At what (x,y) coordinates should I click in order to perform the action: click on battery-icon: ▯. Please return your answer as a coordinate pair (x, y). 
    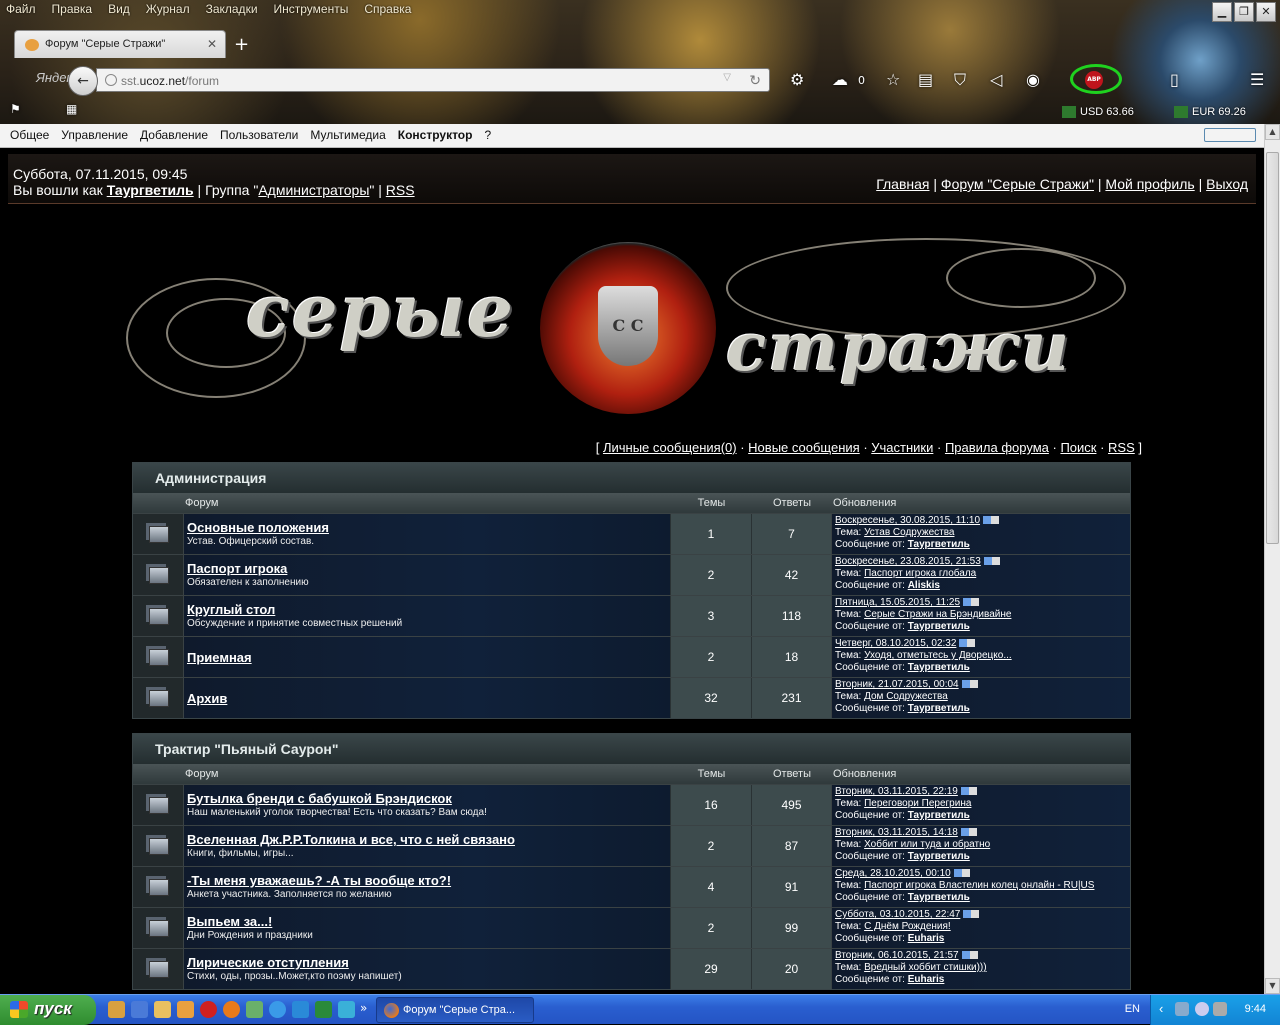
    Looking at the image, I should click on (1174, 79).